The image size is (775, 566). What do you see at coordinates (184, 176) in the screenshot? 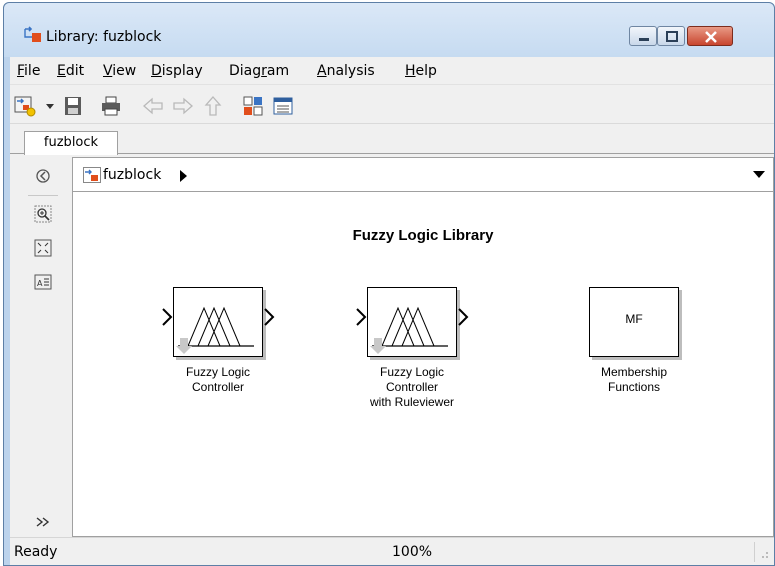
I see `breadcrumb-arrow-icon` at bounding box center [184, 176].